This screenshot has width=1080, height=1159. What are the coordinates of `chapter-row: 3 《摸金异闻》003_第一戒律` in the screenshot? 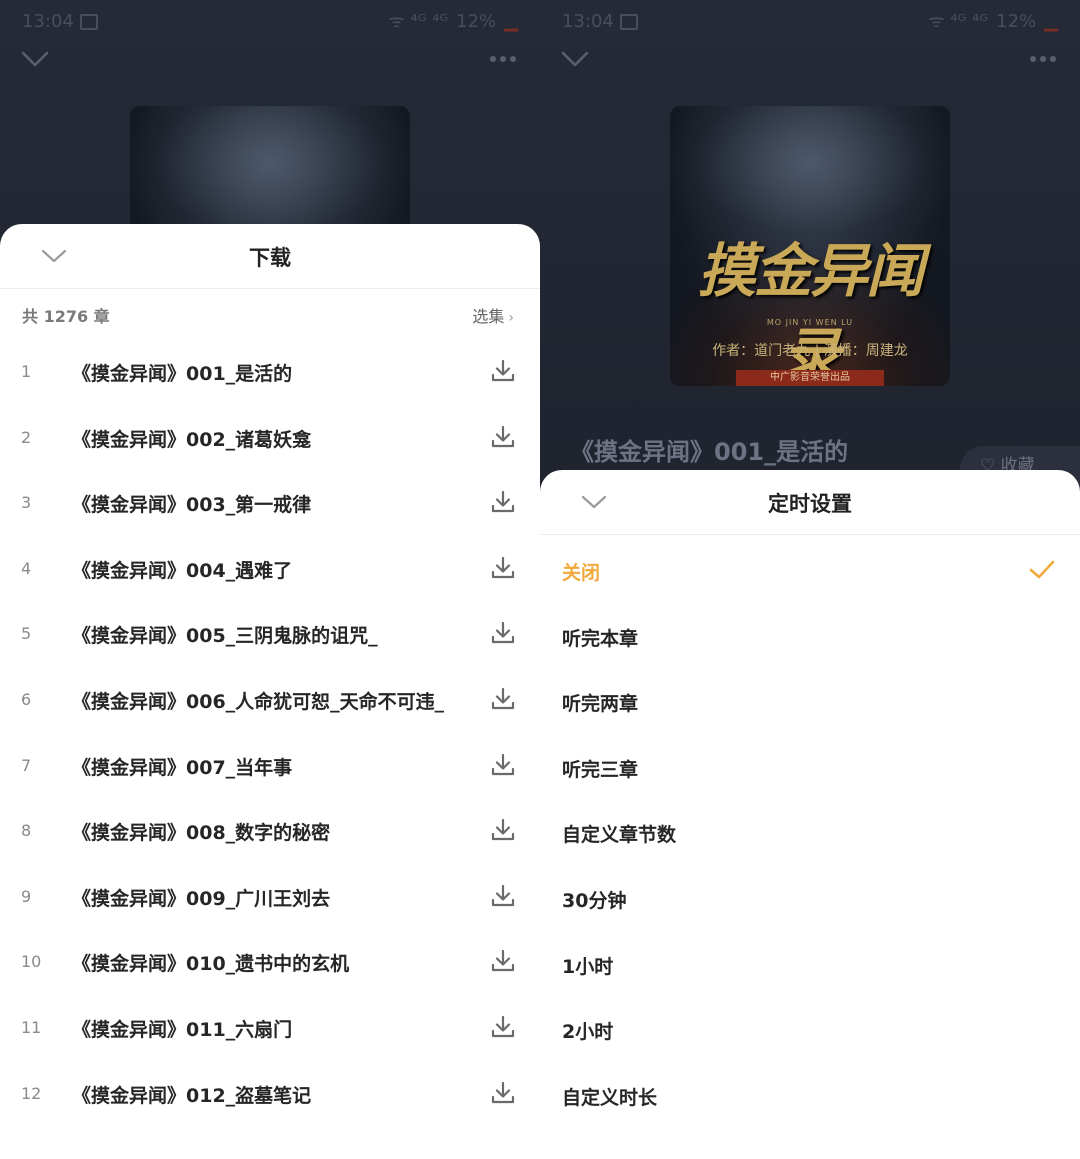 It's located at (270, 504).